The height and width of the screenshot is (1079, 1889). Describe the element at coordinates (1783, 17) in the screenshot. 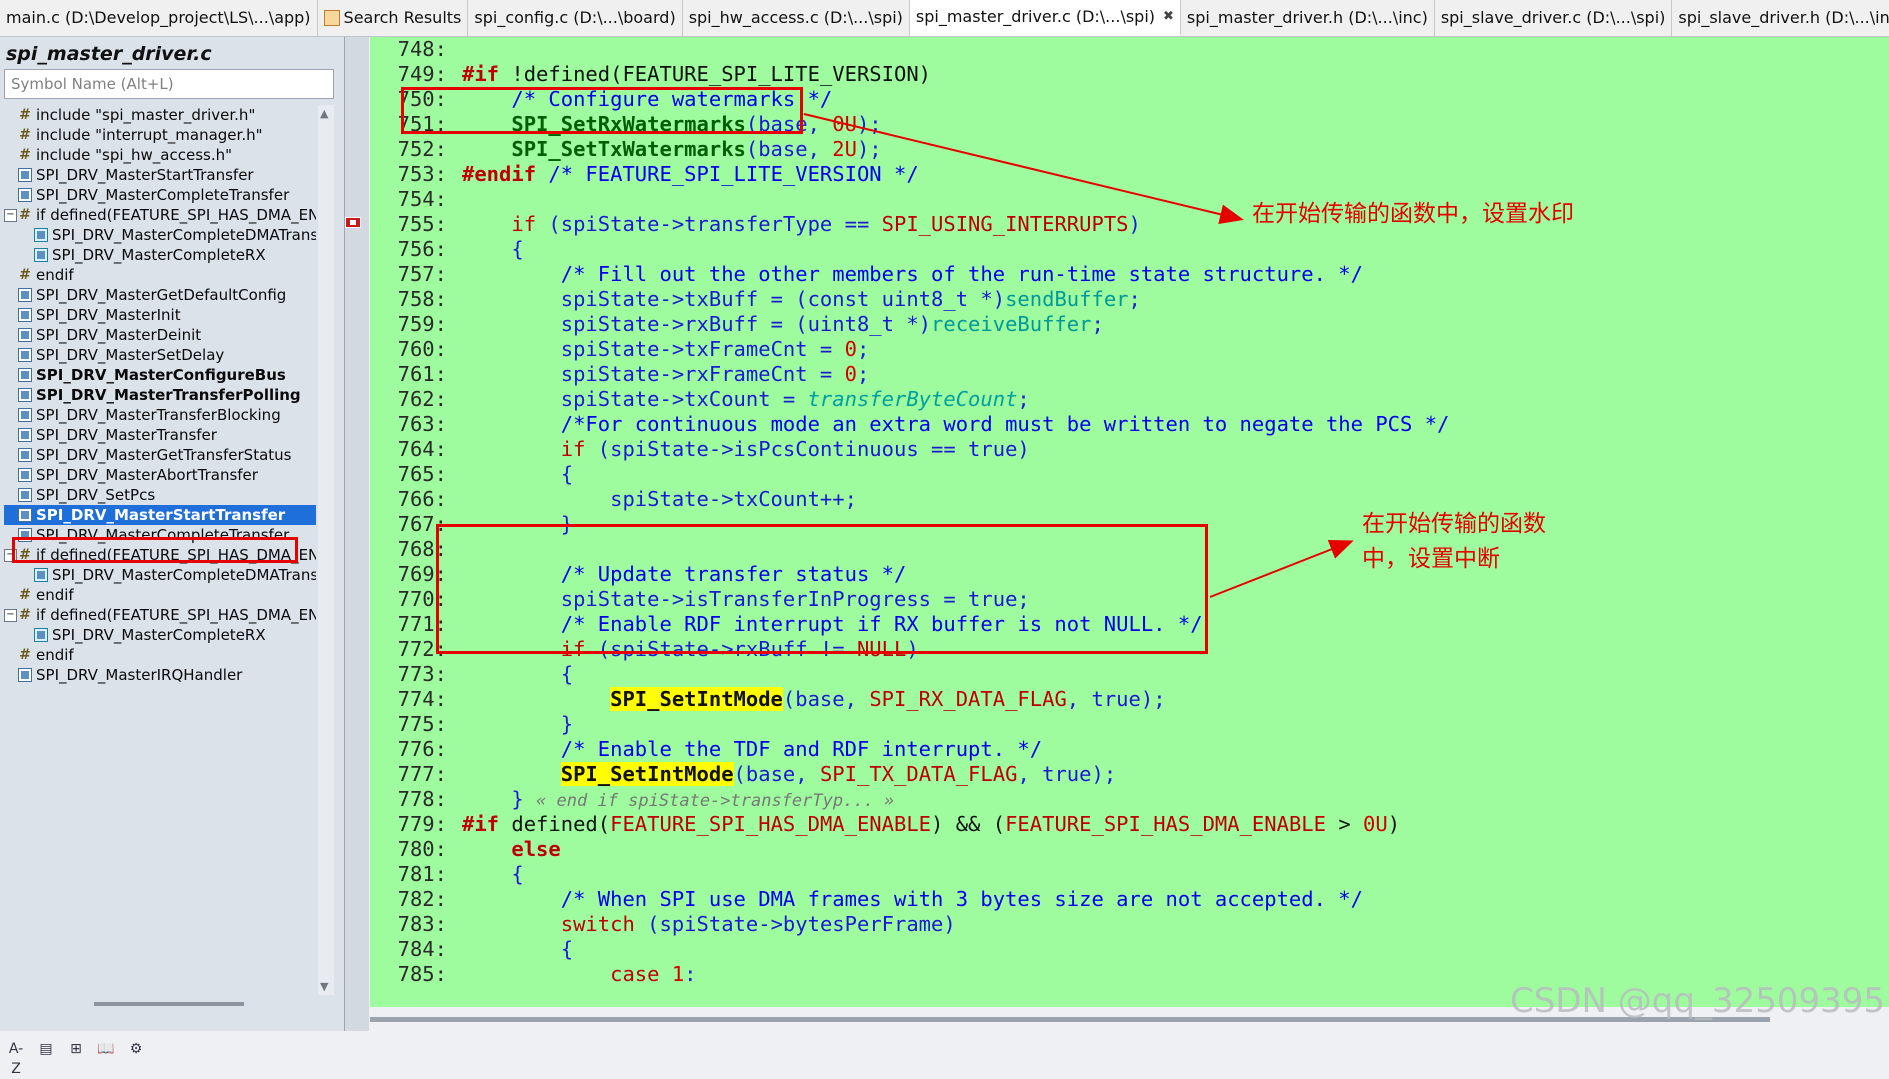

I see `tab-label: spi_slave_driver.h (D:\...\inc)` at that location.